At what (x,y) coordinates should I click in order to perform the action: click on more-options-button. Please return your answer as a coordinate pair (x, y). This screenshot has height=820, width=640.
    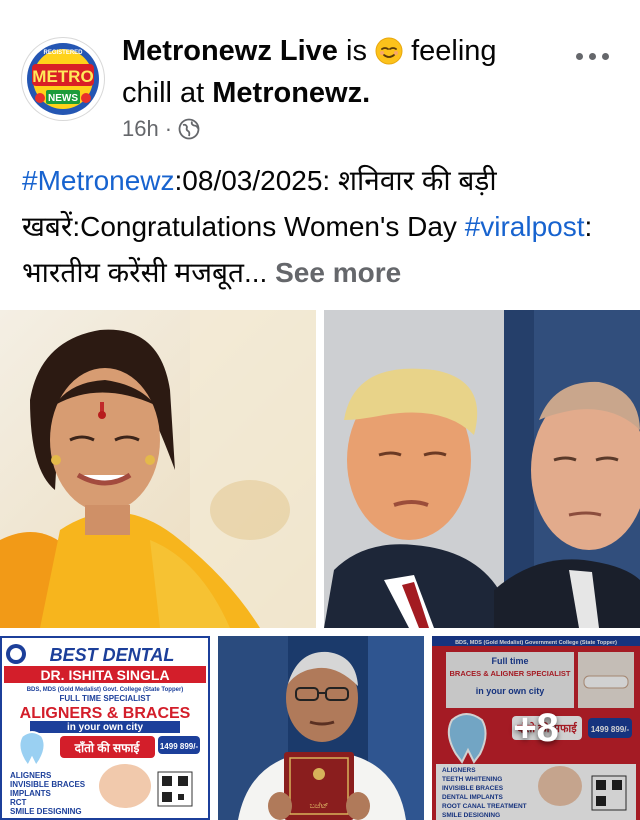
    Looking at the image, I should click on (592, 56).